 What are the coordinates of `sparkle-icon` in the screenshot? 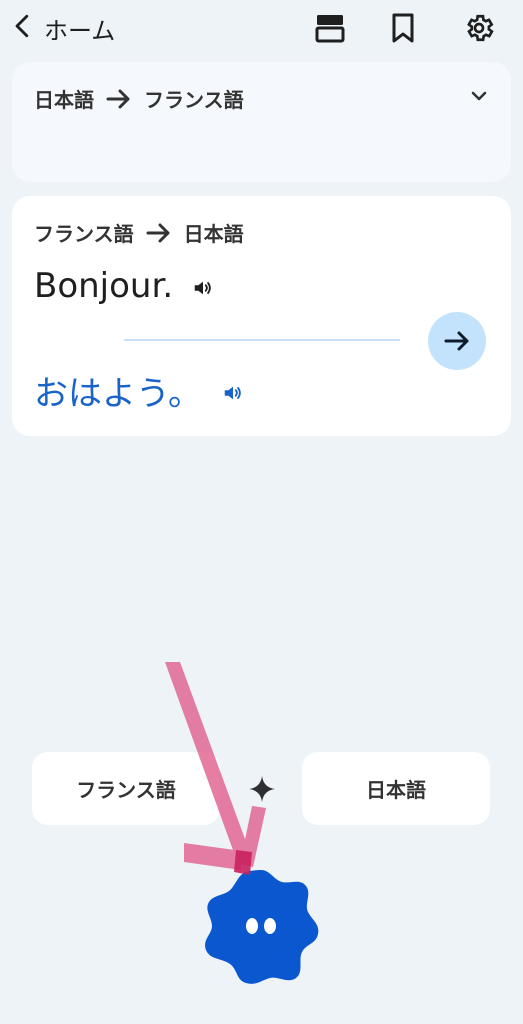 It's located at (262, 789).